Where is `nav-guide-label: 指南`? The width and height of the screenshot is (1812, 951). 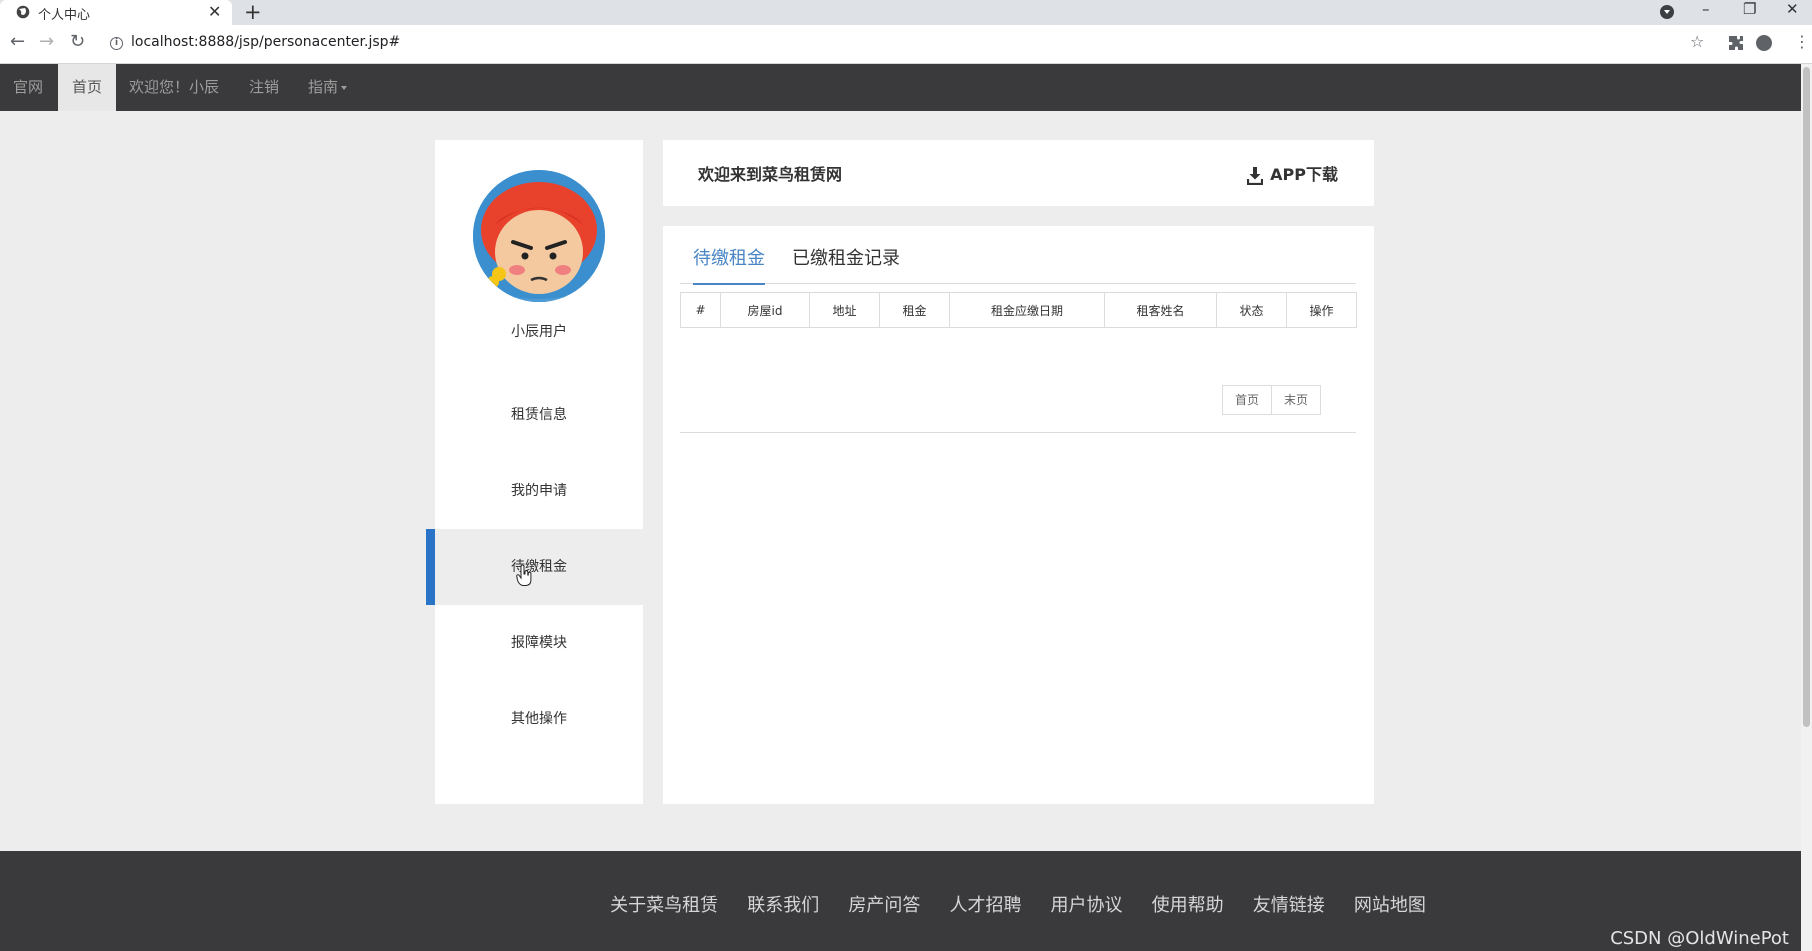
nav-guide-label: 指南 is located at coordinates (323, 87).